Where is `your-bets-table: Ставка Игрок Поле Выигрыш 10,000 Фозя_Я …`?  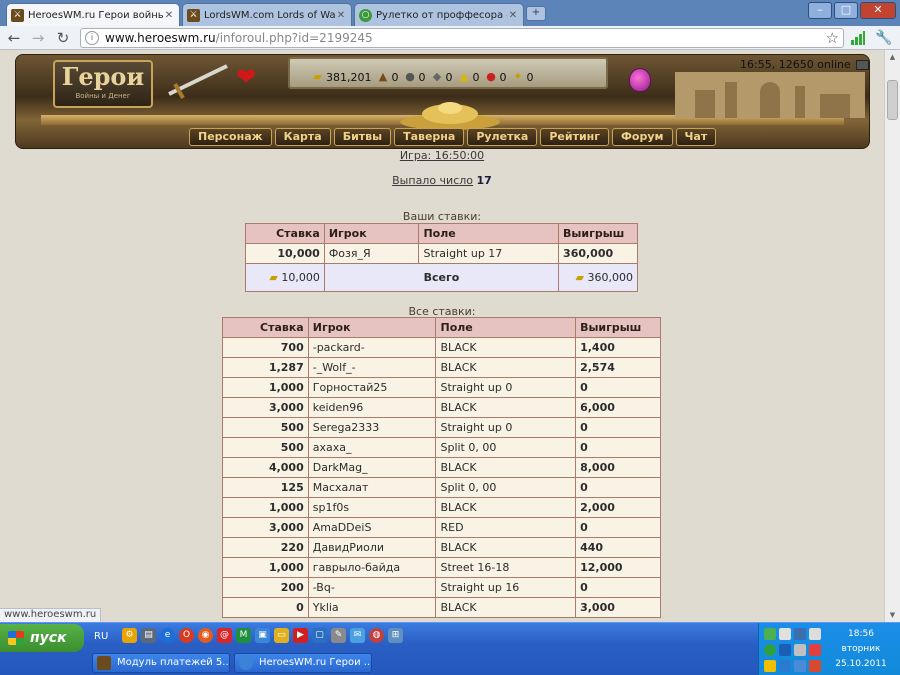 your-bets-table: Ставка Игрок Поле Выигрыш 10,000 Фозя_Я … is located at coordinates (441, 257).